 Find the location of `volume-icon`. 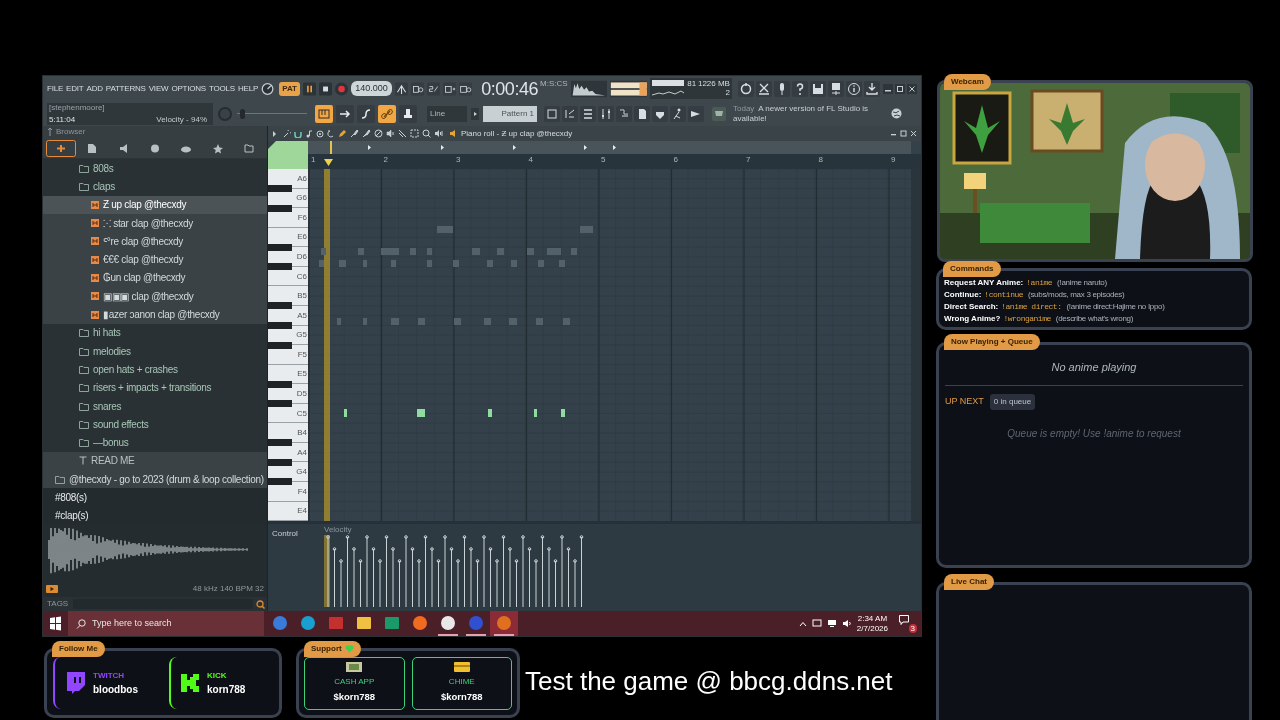

volume-icon is located at coordinates (846, 623).